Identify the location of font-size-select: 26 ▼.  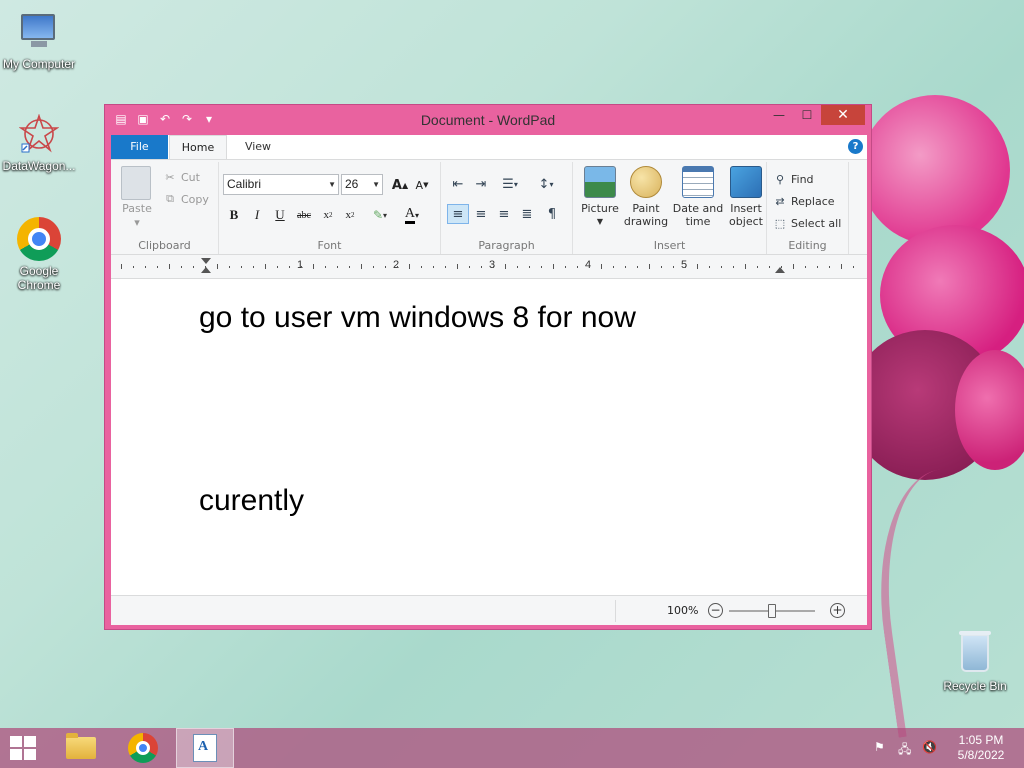
(362, 184).